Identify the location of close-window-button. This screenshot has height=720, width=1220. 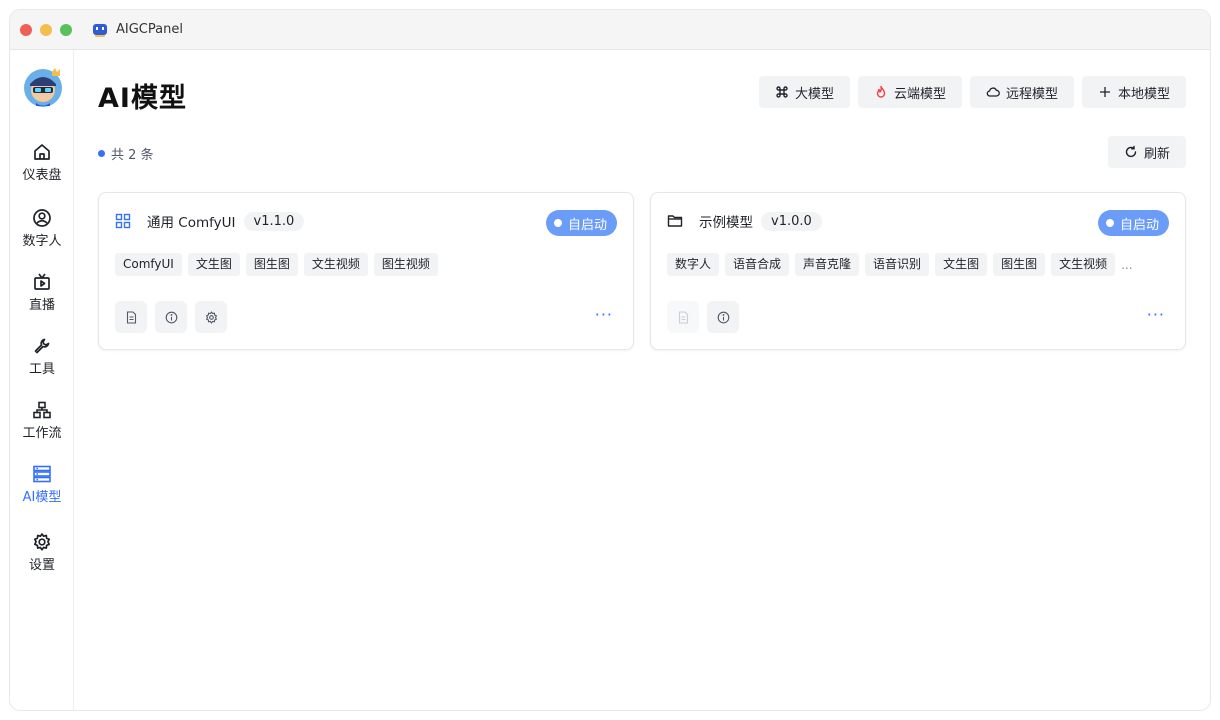
(26, 29).